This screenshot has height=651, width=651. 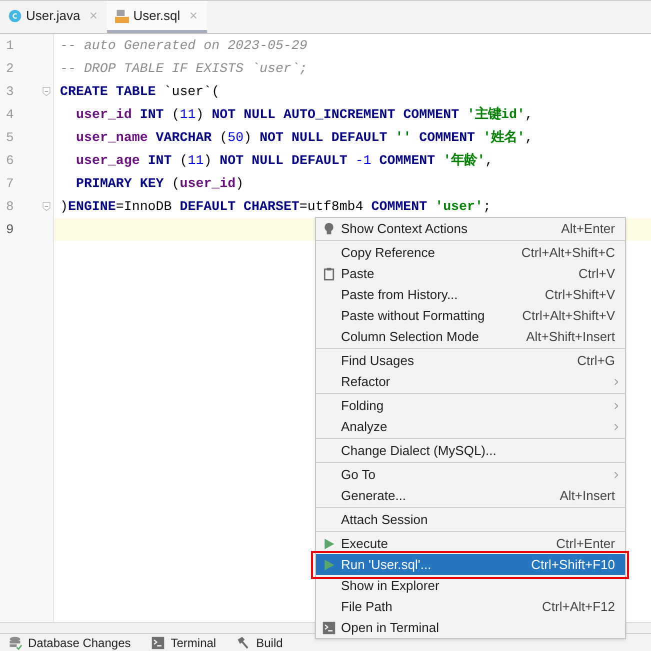 What do you see at coordinates (122, 15) in the screenshot?
I see `sql-file-icon` at bounding box center [122, 15].